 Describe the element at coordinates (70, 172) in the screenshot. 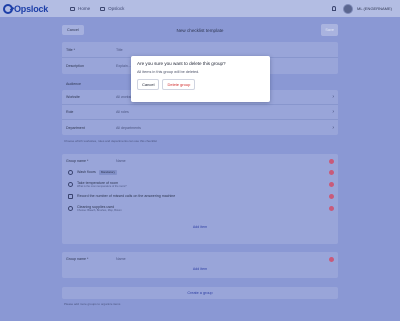

I see `checkbox-icon` at that location.